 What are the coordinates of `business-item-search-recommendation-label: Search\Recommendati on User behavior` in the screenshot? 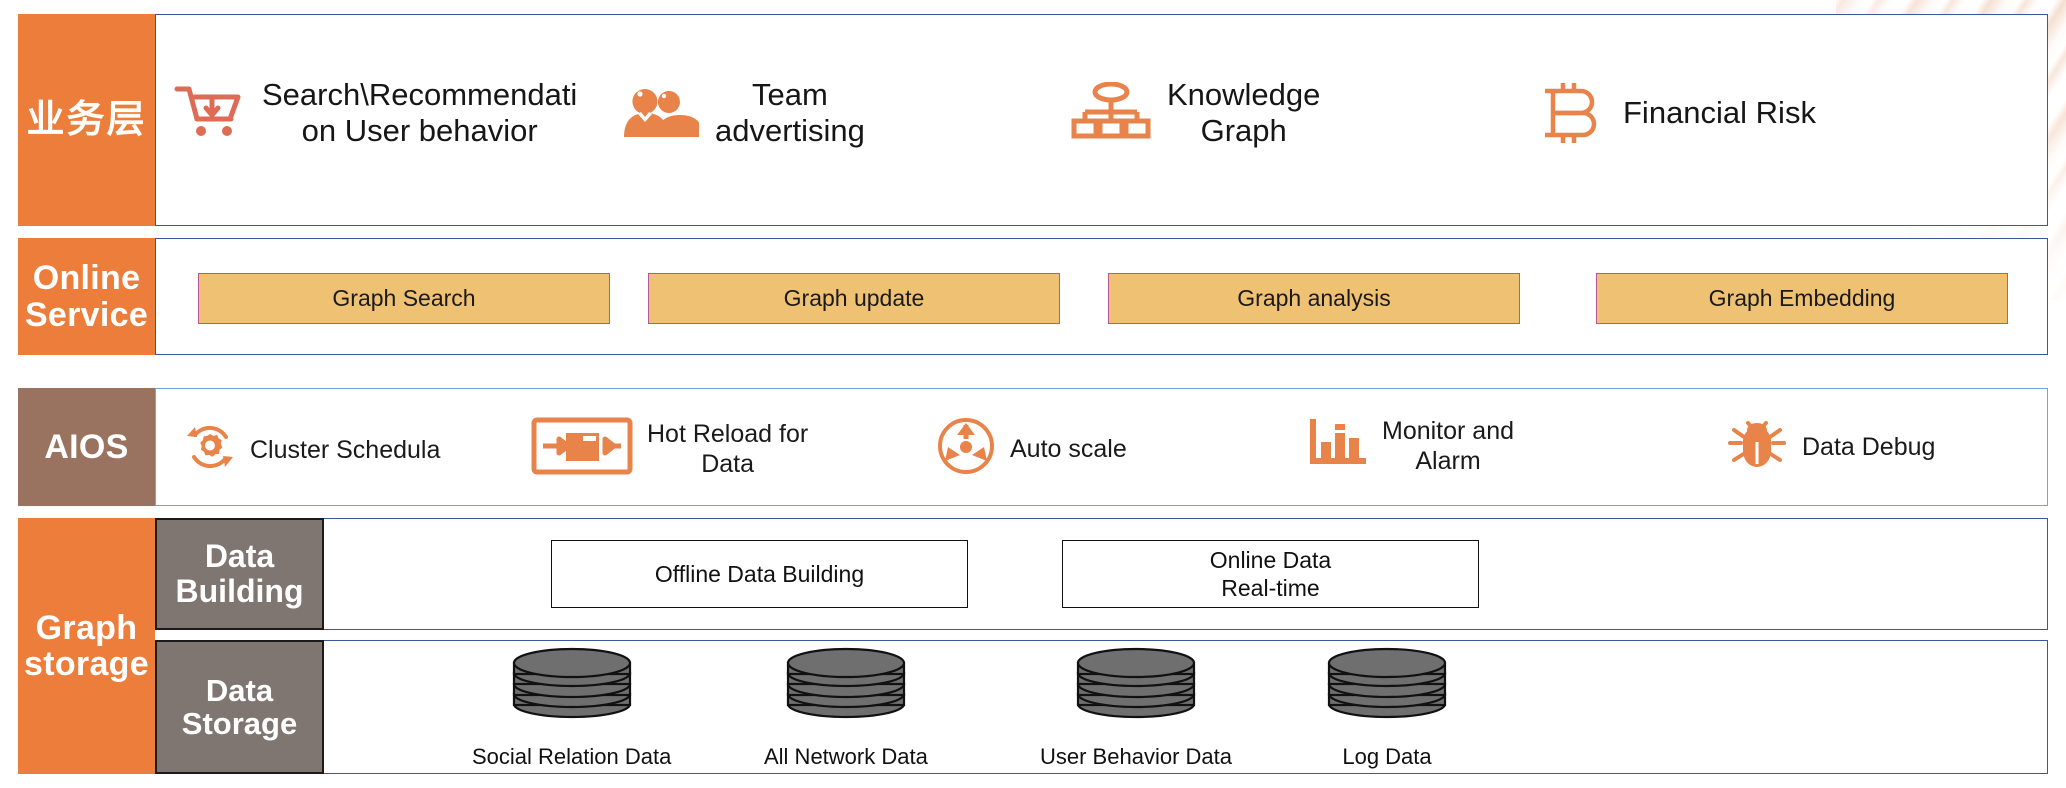 It's located at (420, 113).